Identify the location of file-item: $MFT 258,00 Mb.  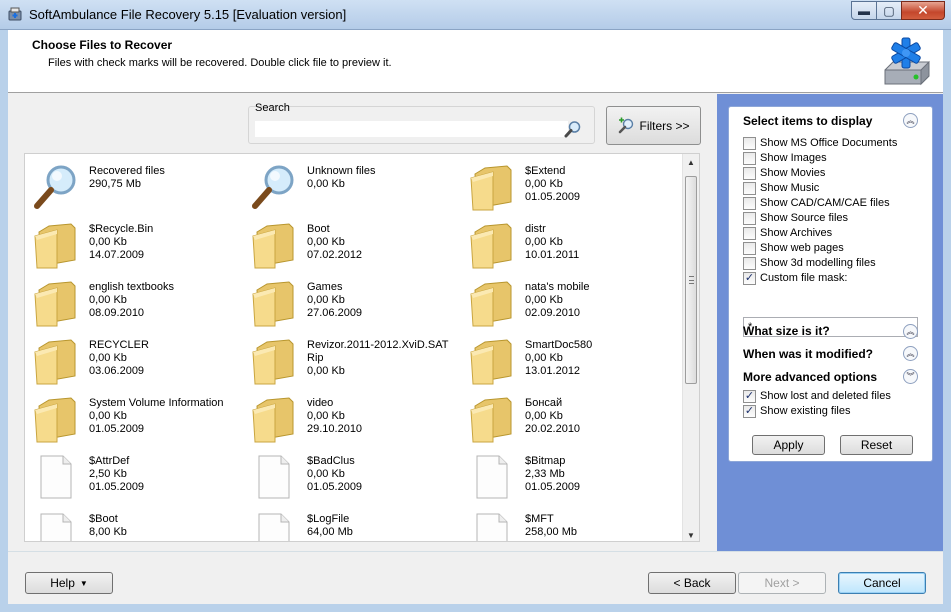
(566, 523).